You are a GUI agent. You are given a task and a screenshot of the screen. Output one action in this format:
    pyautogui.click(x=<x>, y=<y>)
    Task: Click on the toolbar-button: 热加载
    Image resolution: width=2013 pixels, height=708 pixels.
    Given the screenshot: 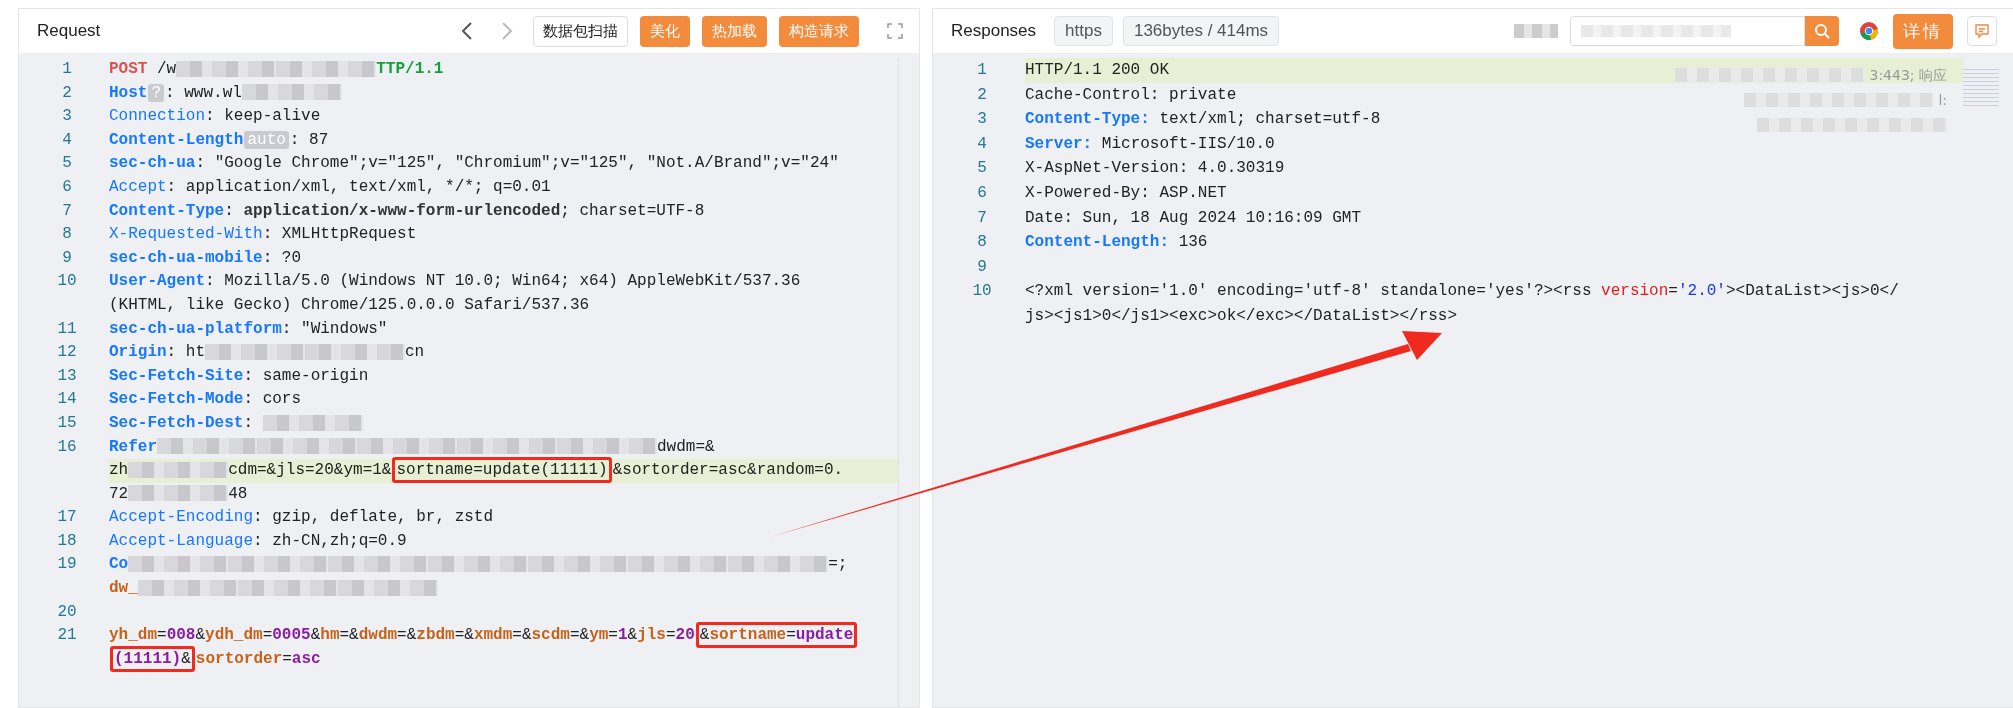 What is the action you would take?
    pyautogui.click(x=734, y=31)
    